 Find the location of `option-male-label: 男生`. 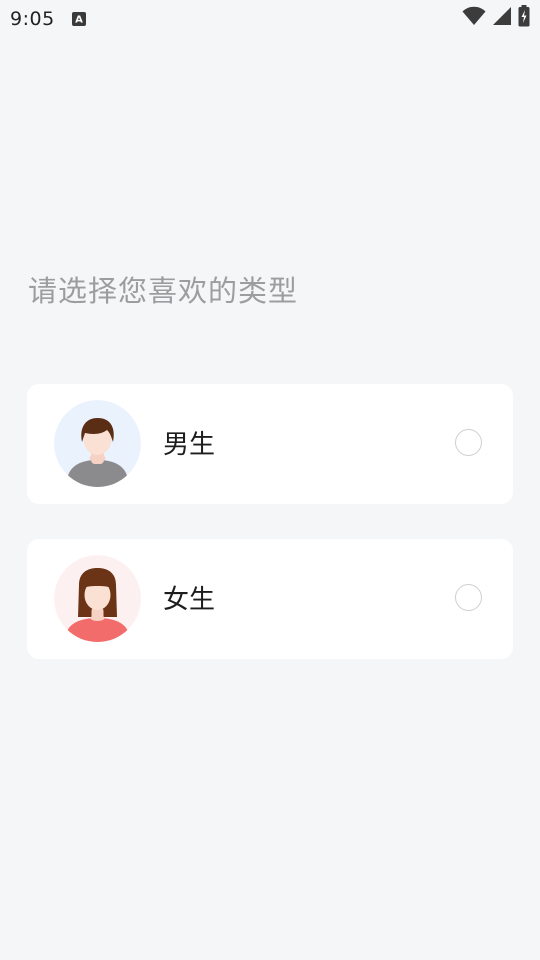

option-male-label: 男生 is located at coordinates (189, 445).